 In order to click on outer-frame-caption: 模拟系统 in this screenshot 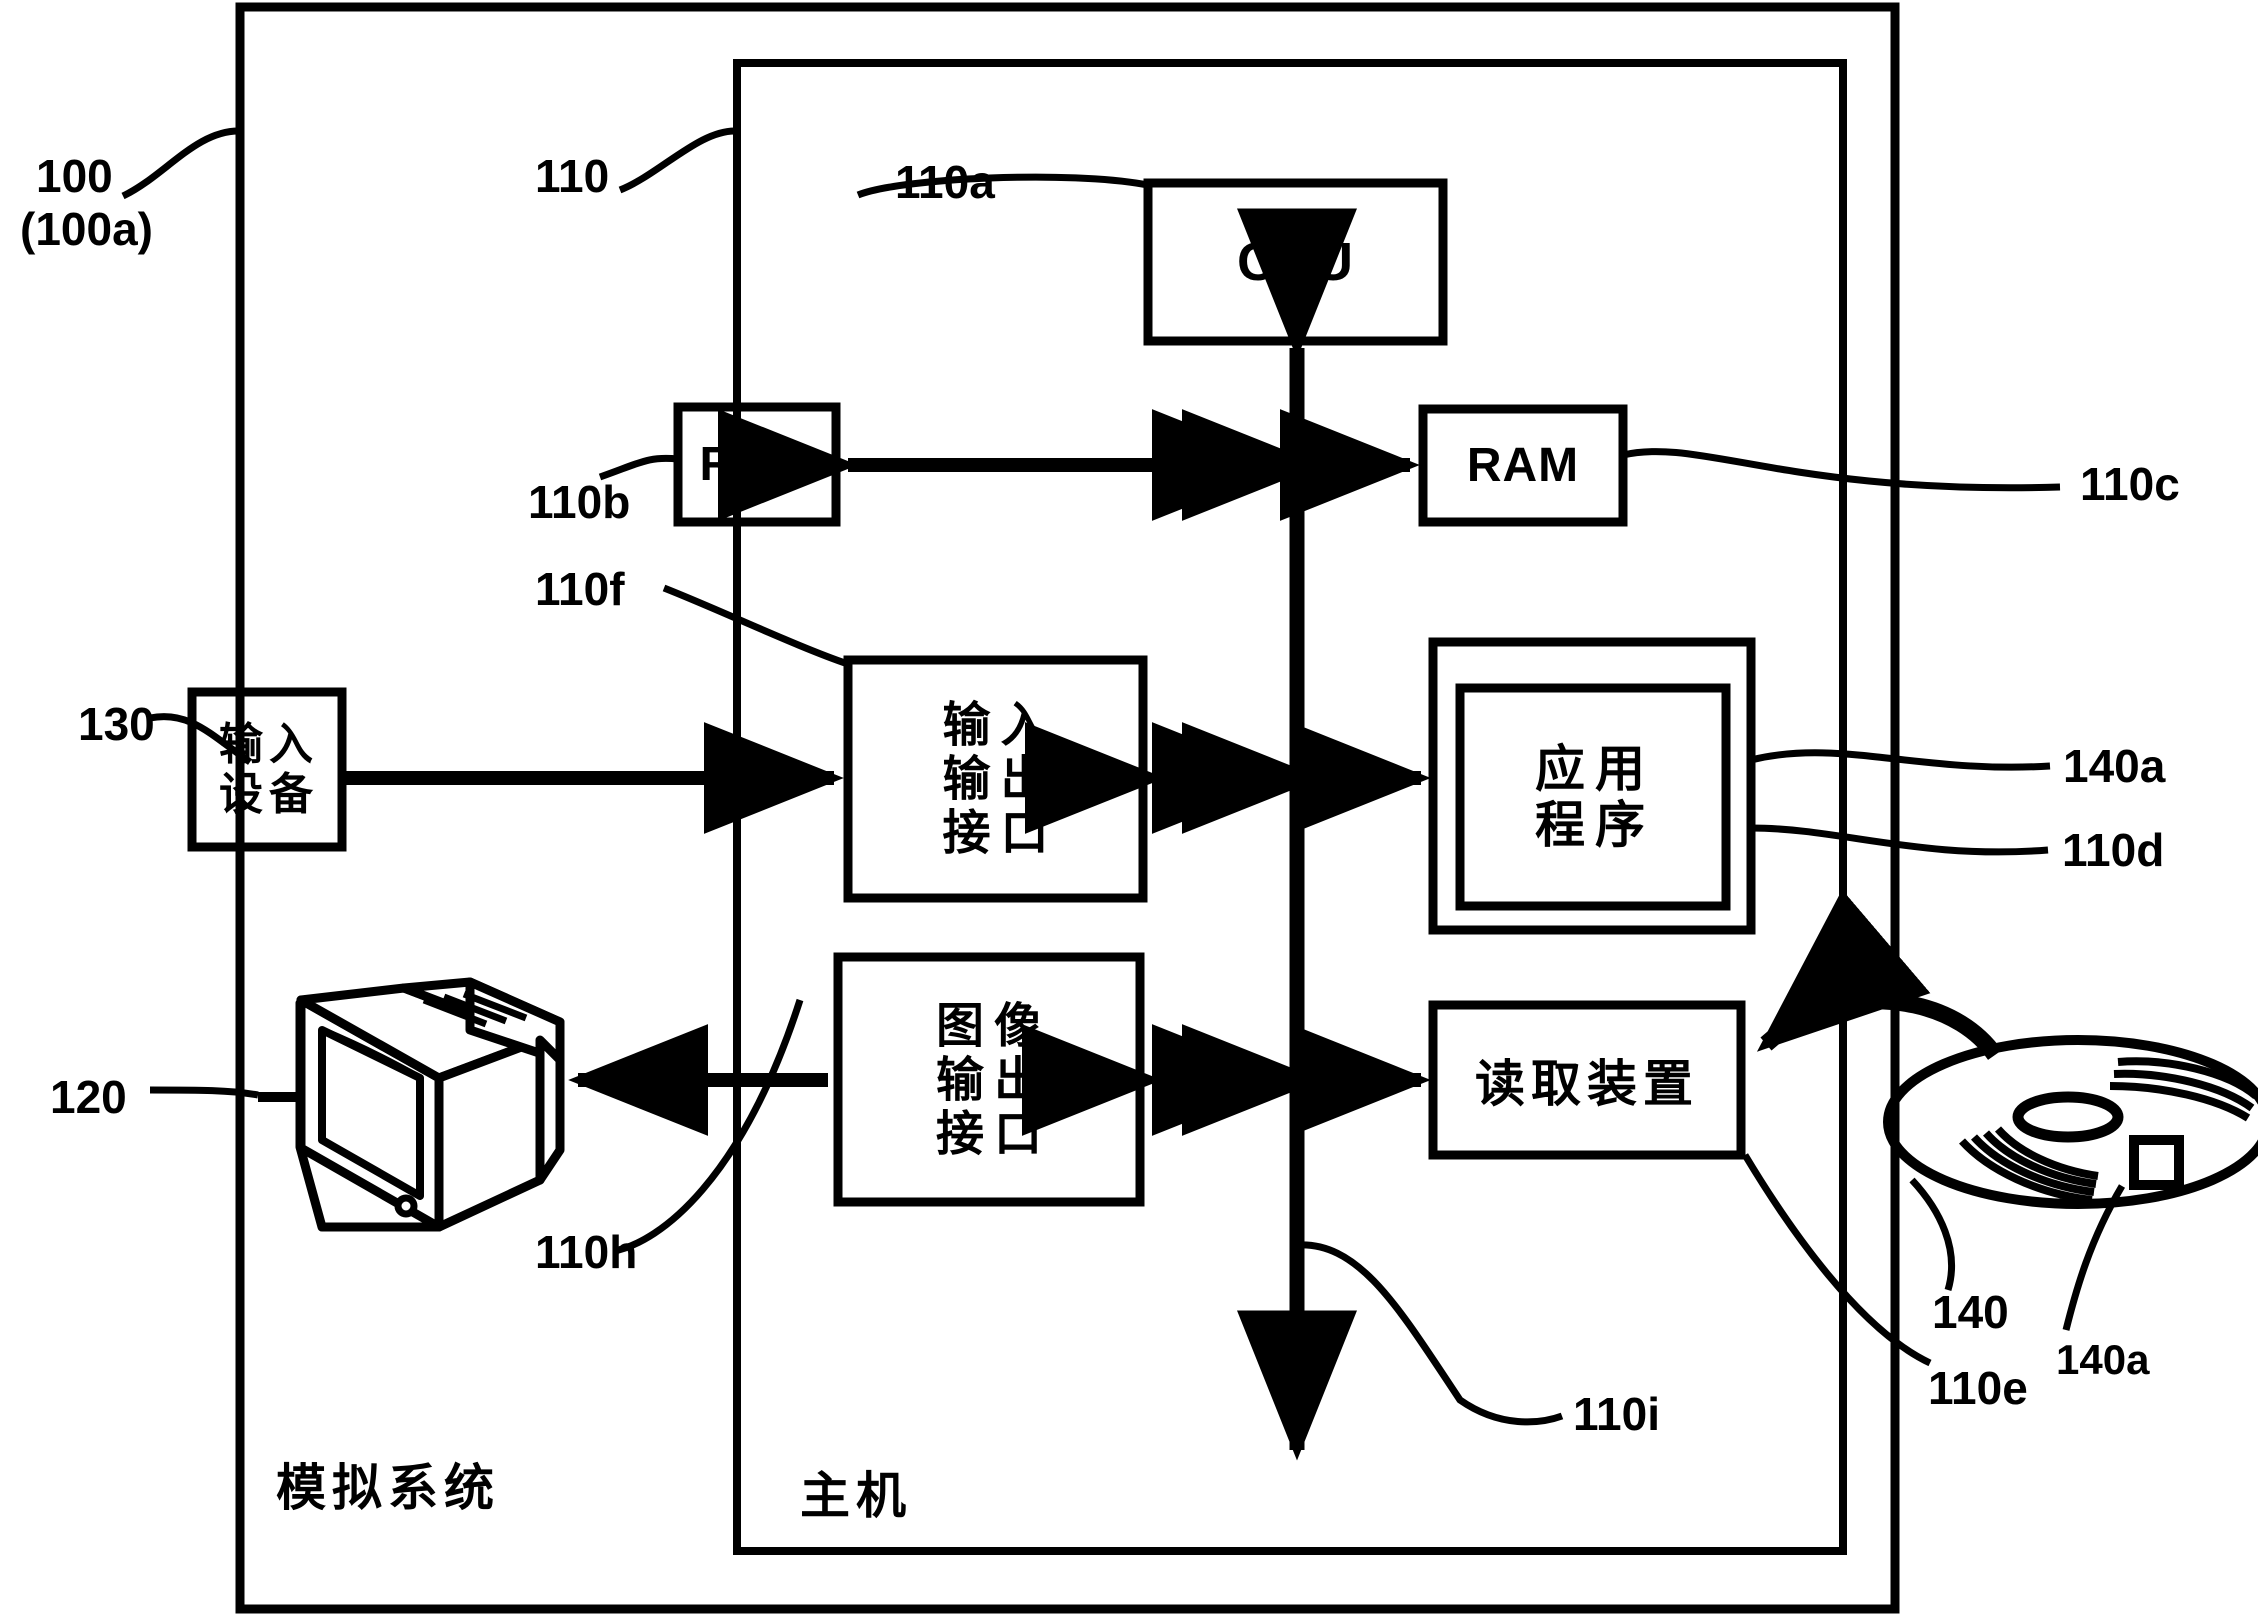, I will do `click(388, 1488)`.